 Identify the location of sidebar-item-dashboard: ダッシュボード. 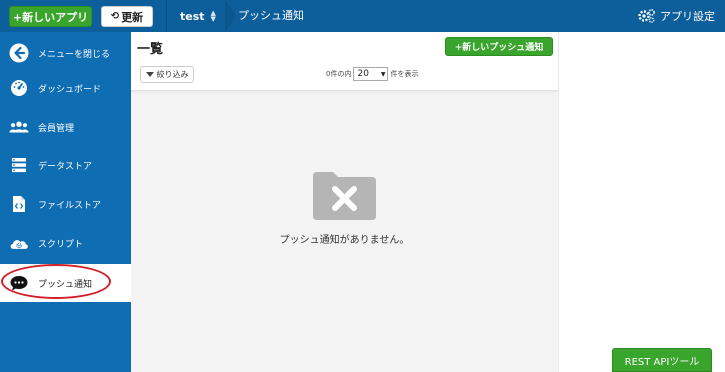
(65, 88).